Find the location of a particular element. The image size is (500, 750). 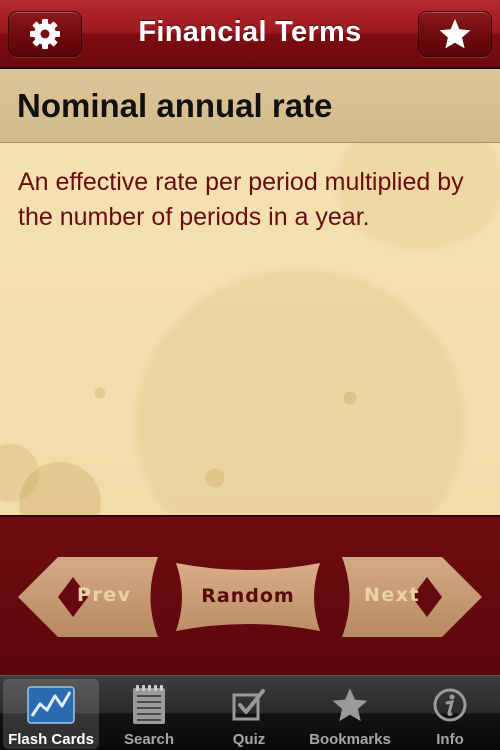

next-button: Next is located at coordinates (412, 597).